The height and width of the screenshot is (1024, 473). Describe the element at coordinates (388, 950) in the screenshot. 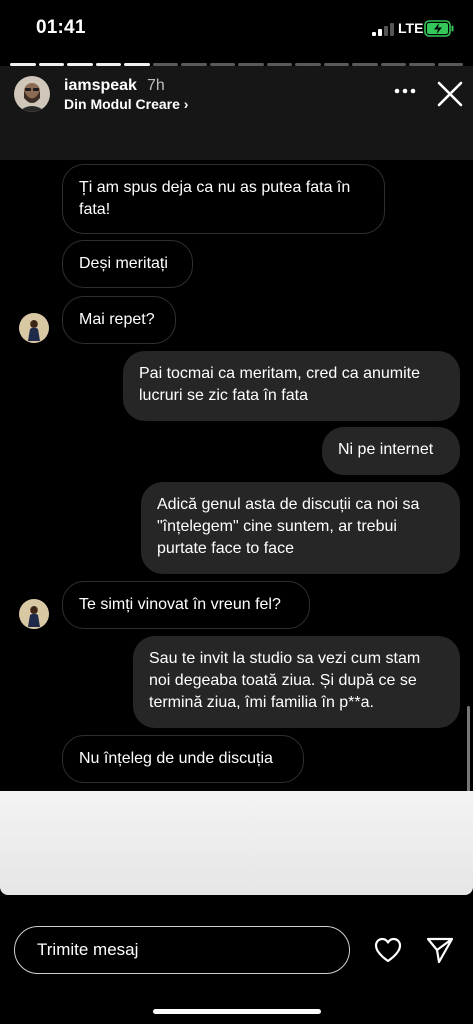

I see `heart-icon` at that location.